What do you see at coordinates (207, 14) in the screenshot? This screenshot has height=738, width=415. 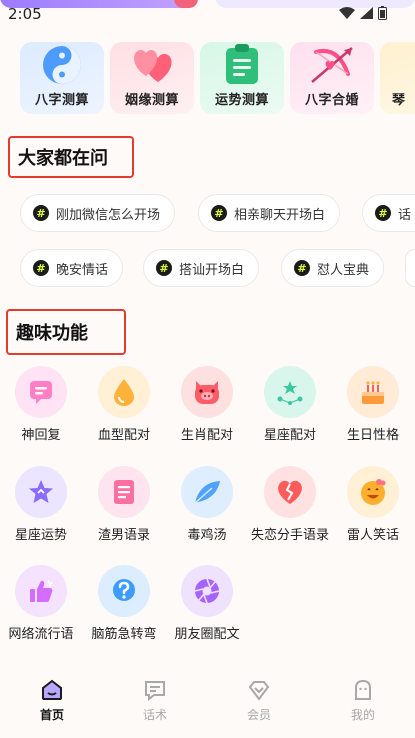 I see `status-bar: 2:05` at bounding box center [207, 14].